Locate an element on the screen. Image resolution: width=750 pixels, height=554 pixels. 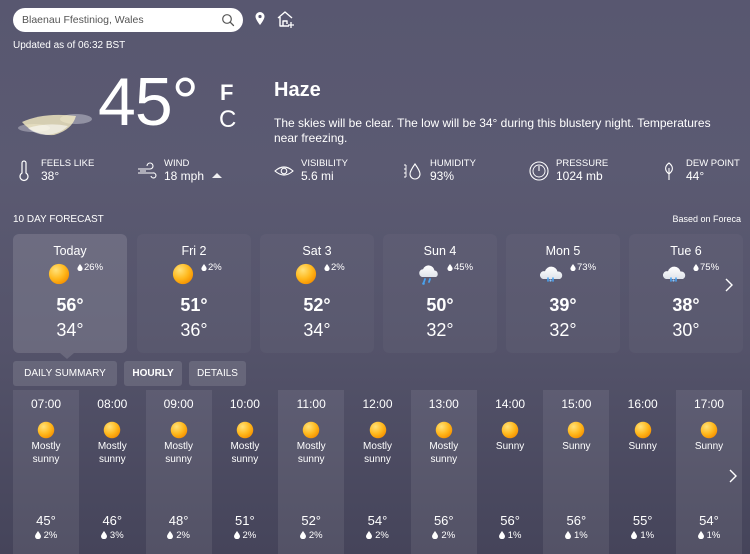
hourly-item: 14:00 Sunny 56° 1% is located at coordinates (510, 472).